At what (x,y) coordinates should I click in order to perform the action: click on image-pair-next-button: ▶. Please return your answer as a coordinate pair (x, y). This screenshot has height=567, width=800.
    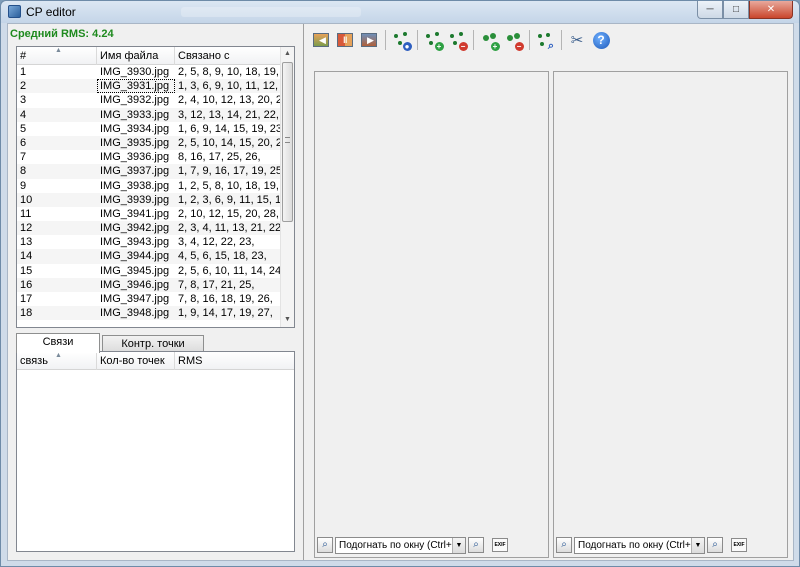
    Looking at the image, I should click on (369, 40).